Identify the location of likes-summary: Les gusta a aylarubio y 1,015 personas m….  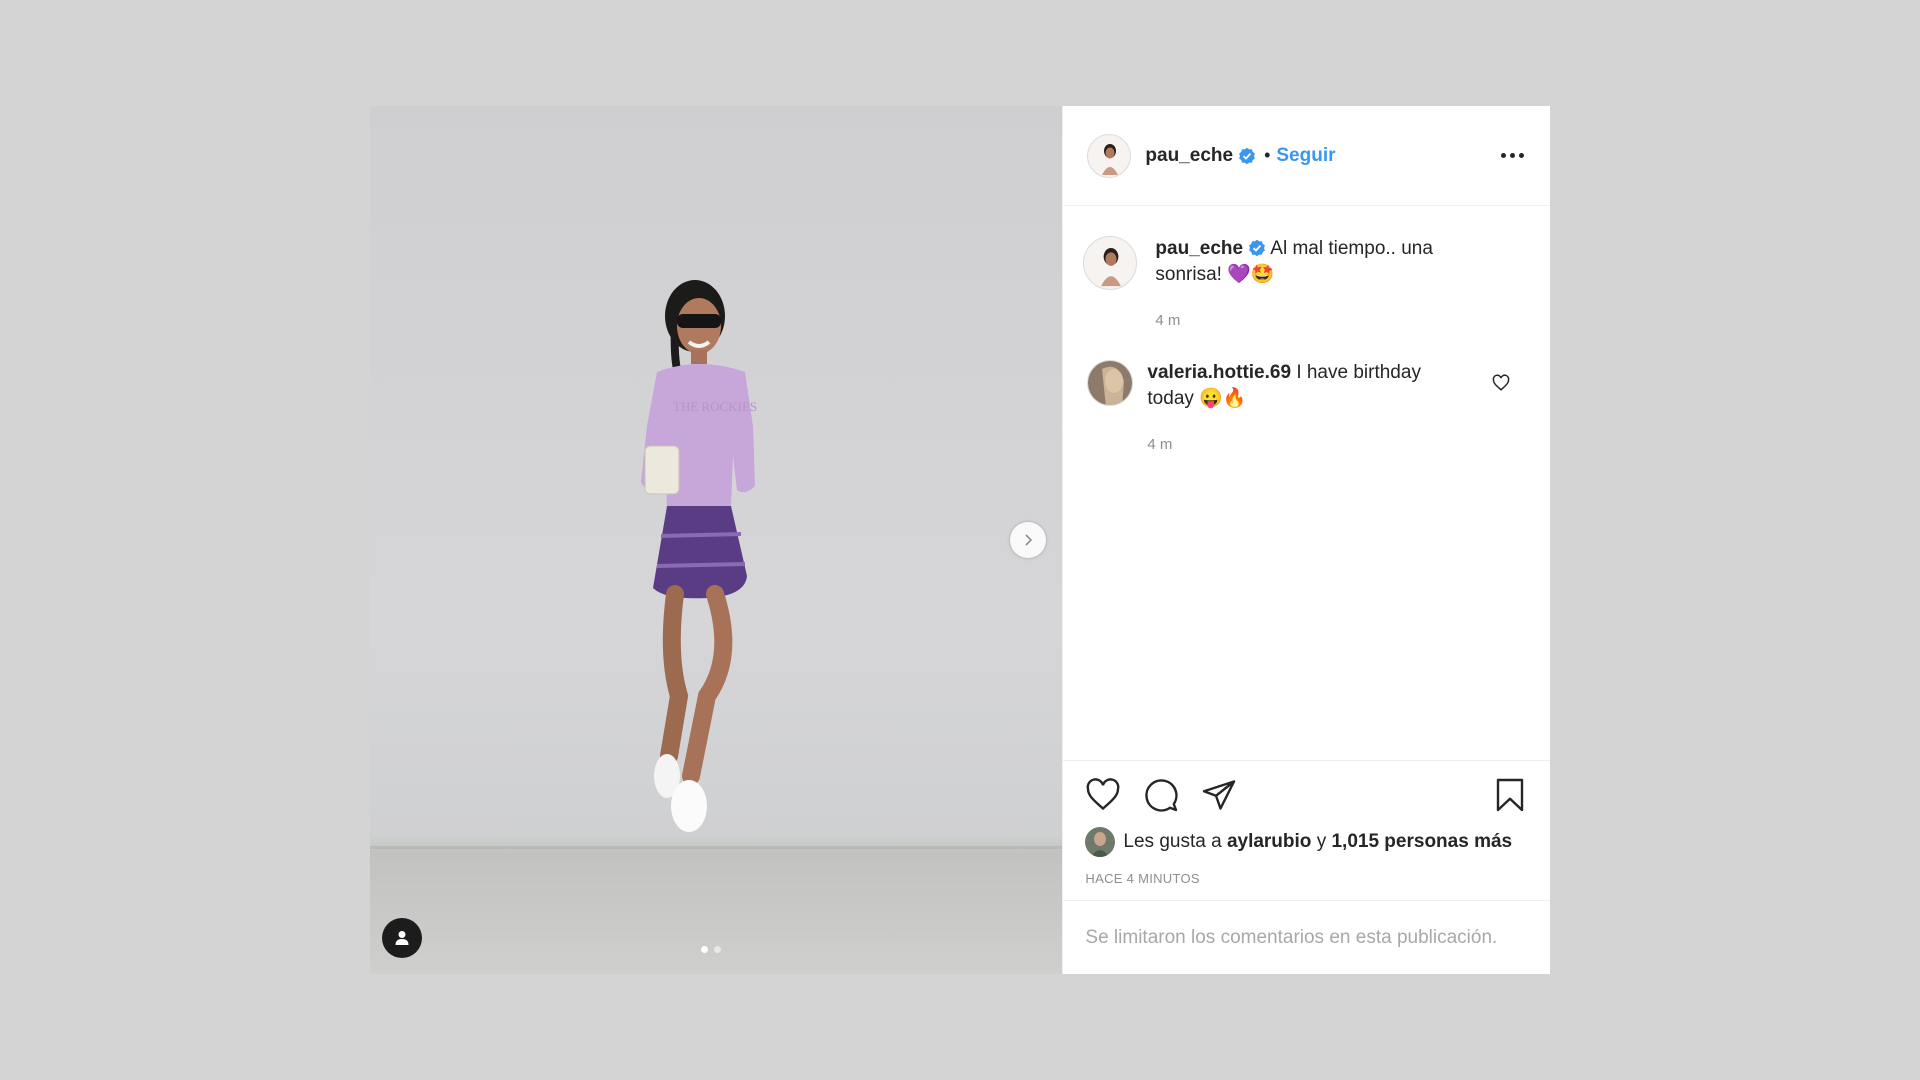
(1306, 842).